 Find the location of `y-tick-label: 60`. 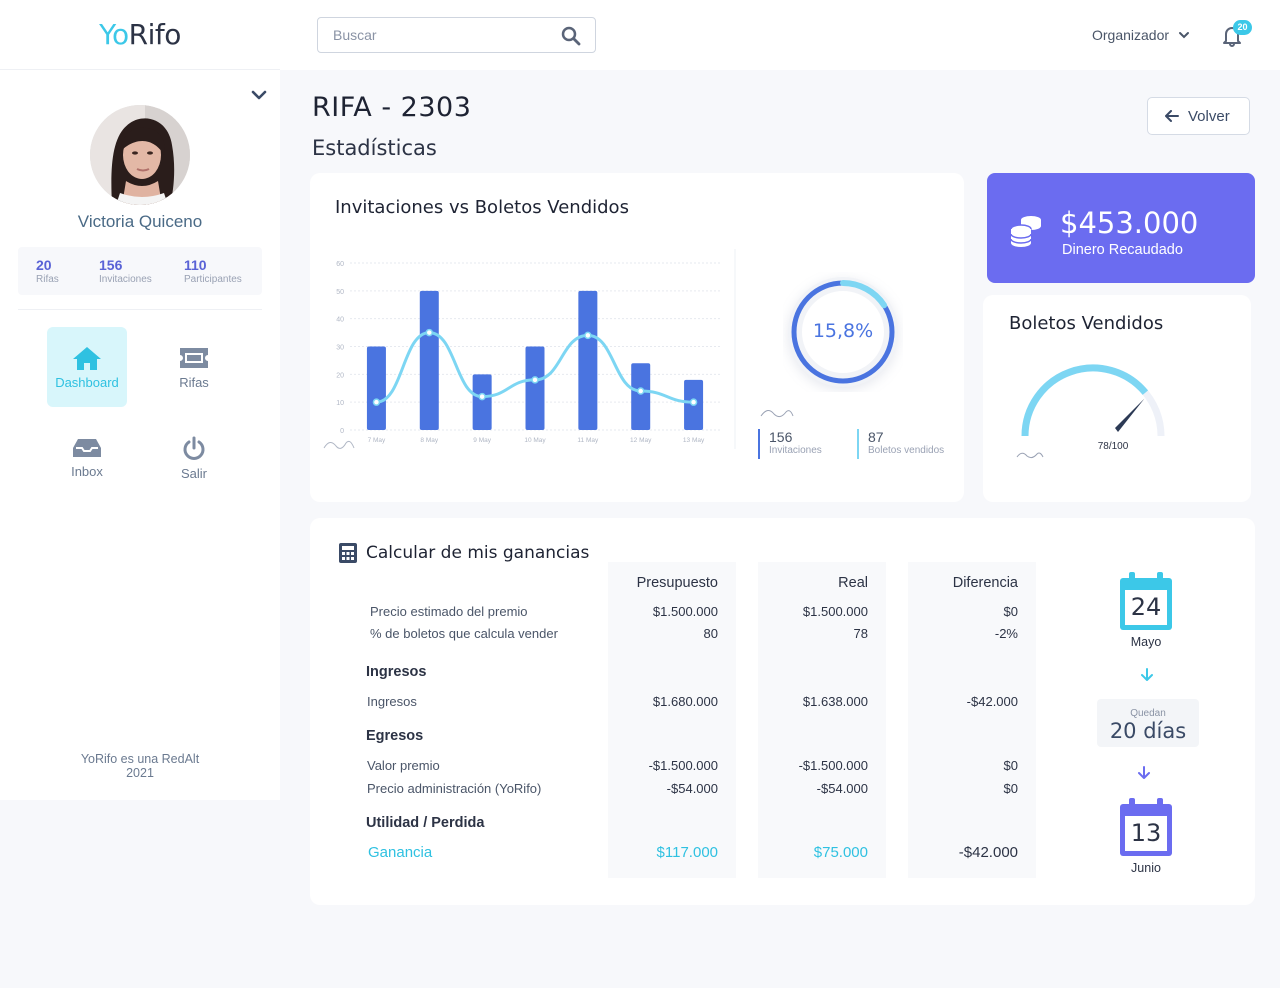

y-tick-label: 60 is located at coordinates (340, 264).